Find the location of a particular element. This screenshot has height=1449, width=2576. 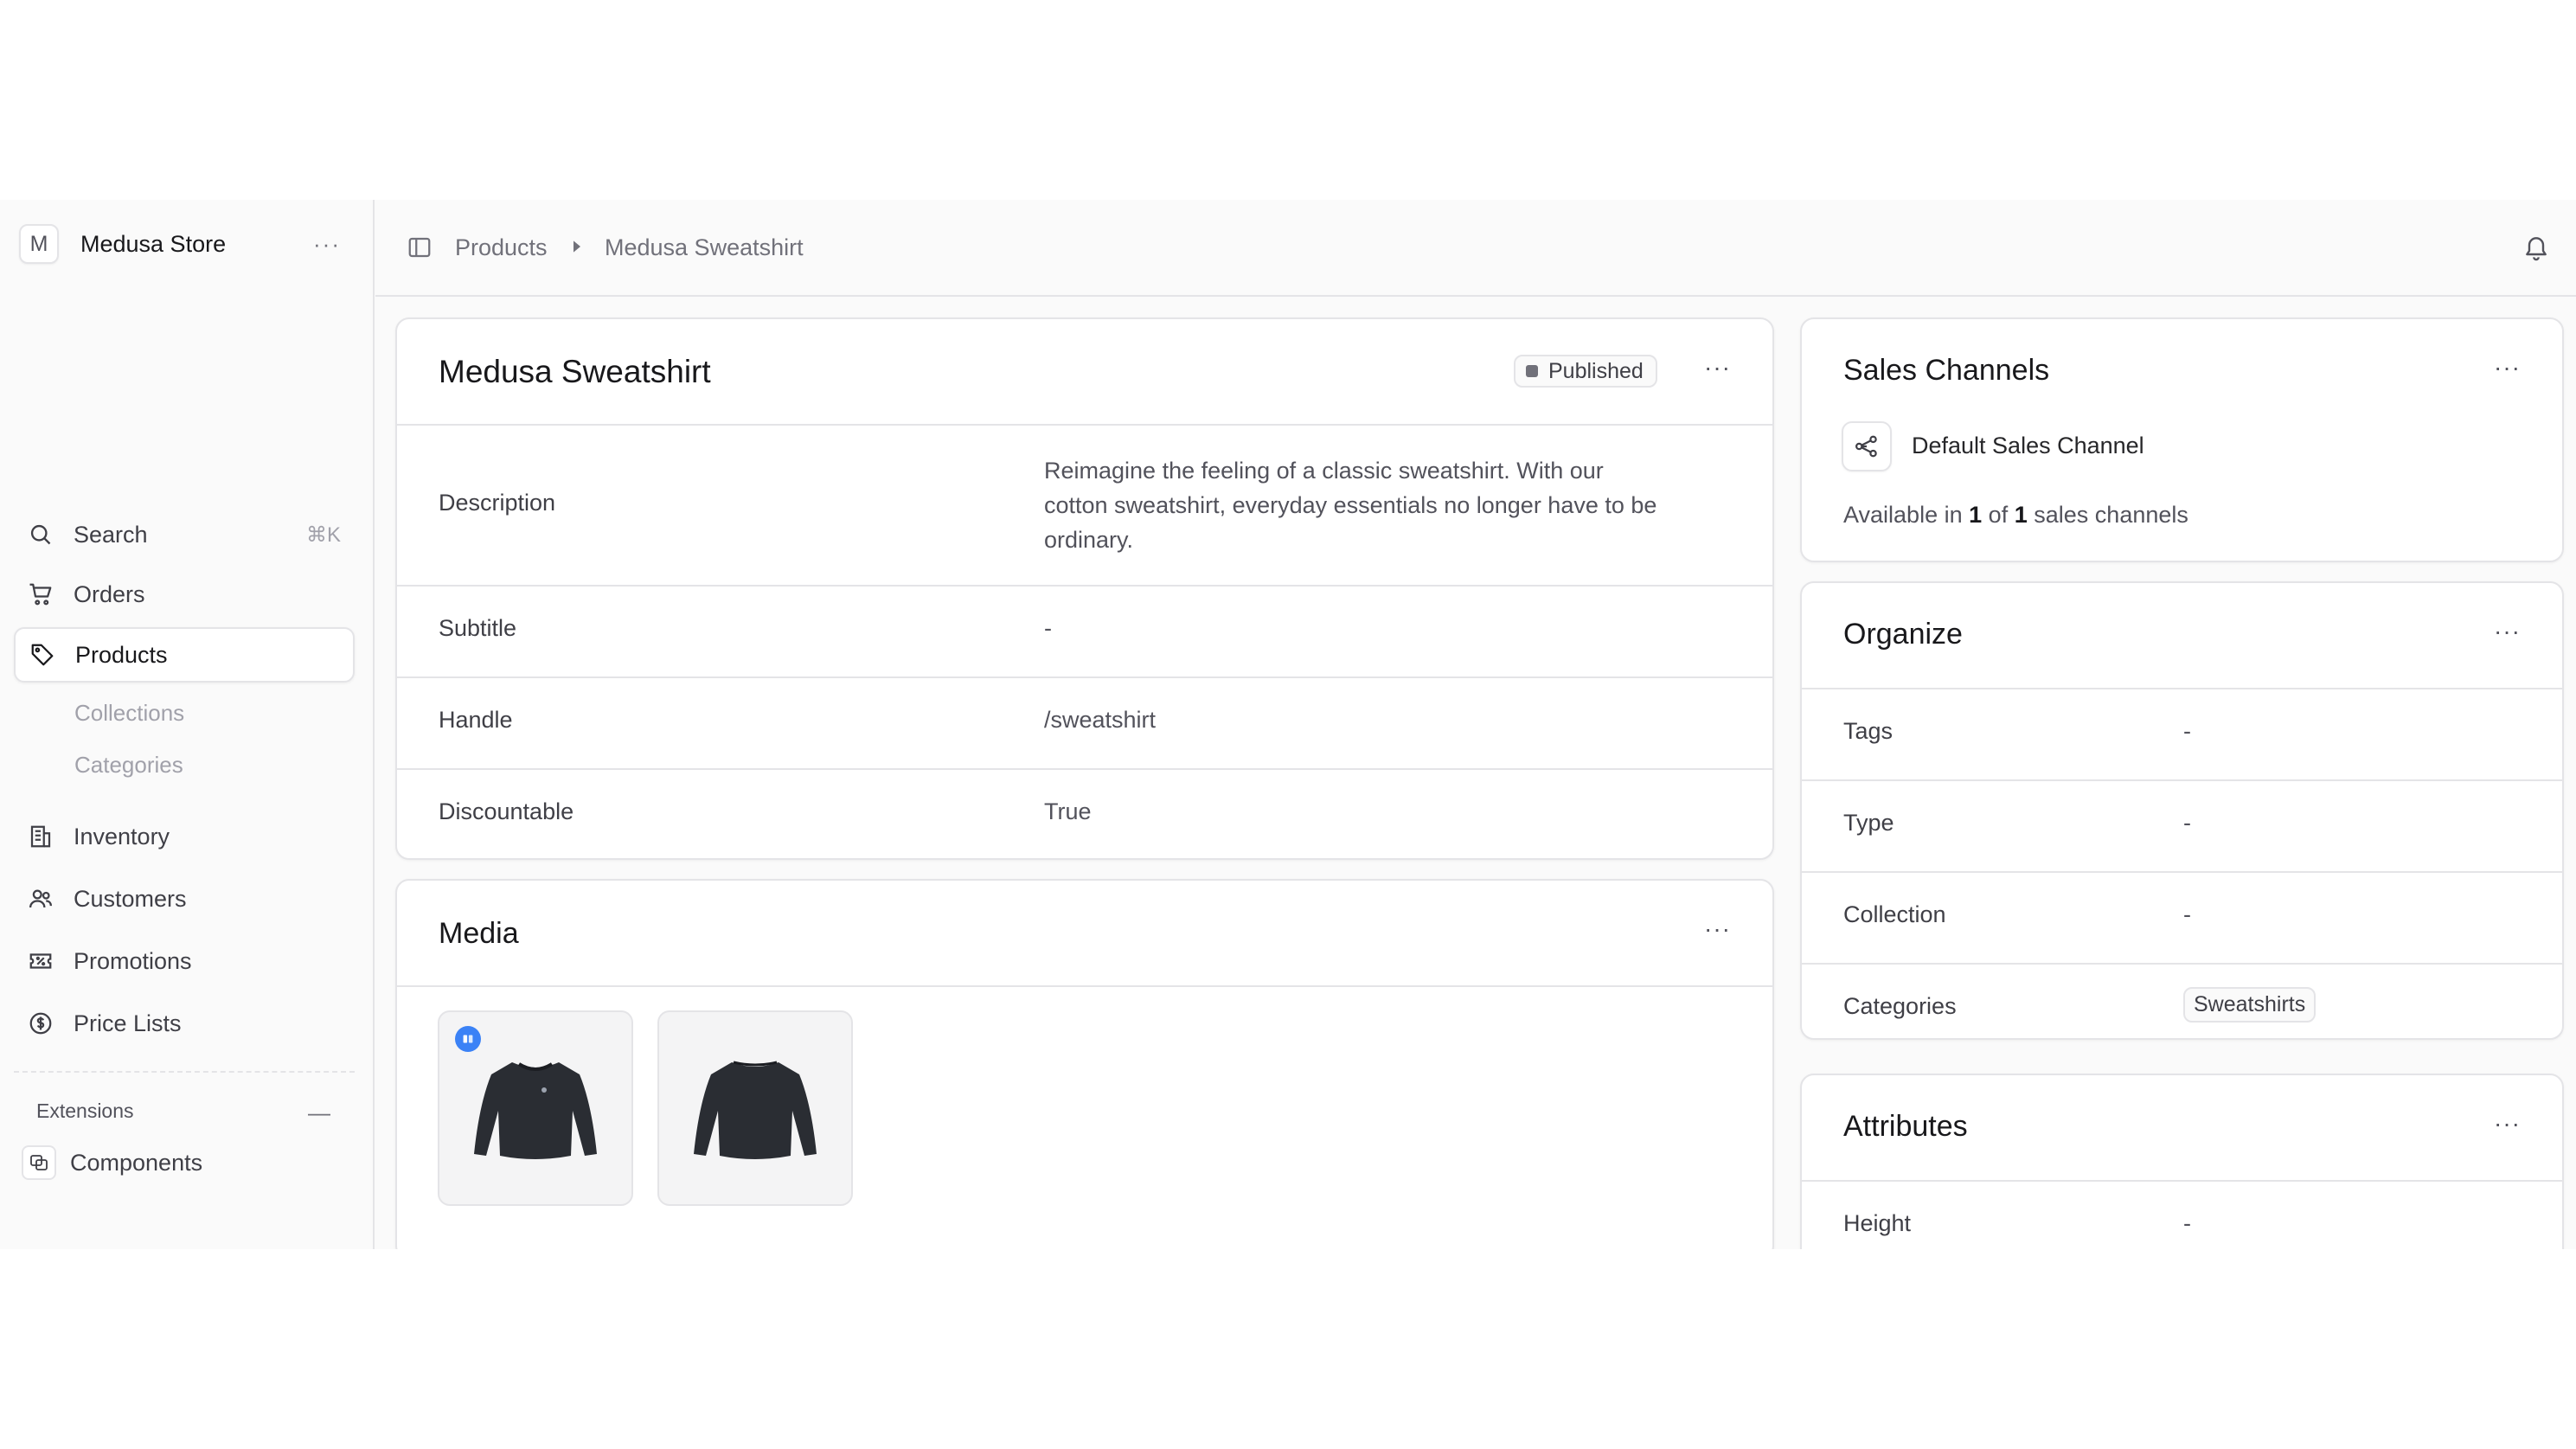

sidebar-item-label: Price Lists is located at coordinates (128, 1023).